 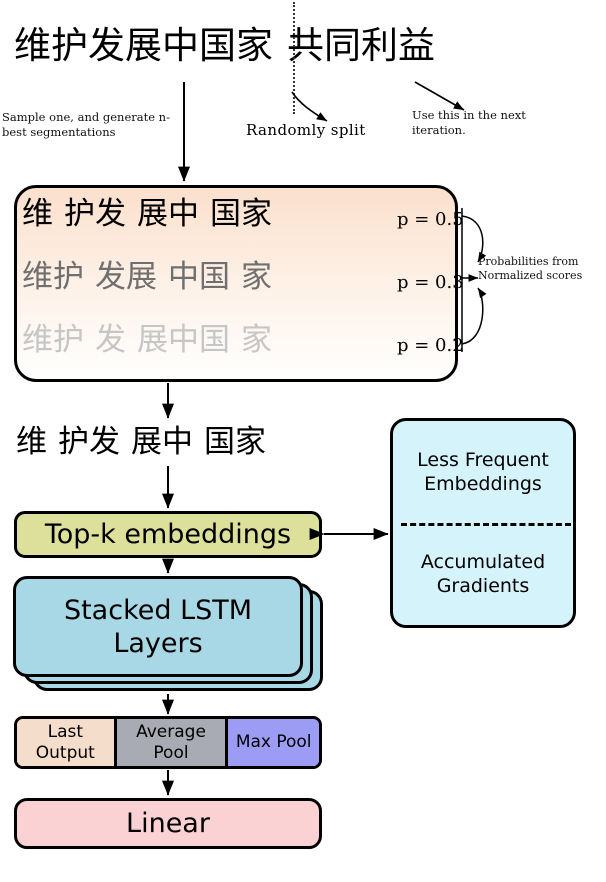 I want to click on chosen-segmentation: 维护发 展中 国家, so click(x=141, y=442).